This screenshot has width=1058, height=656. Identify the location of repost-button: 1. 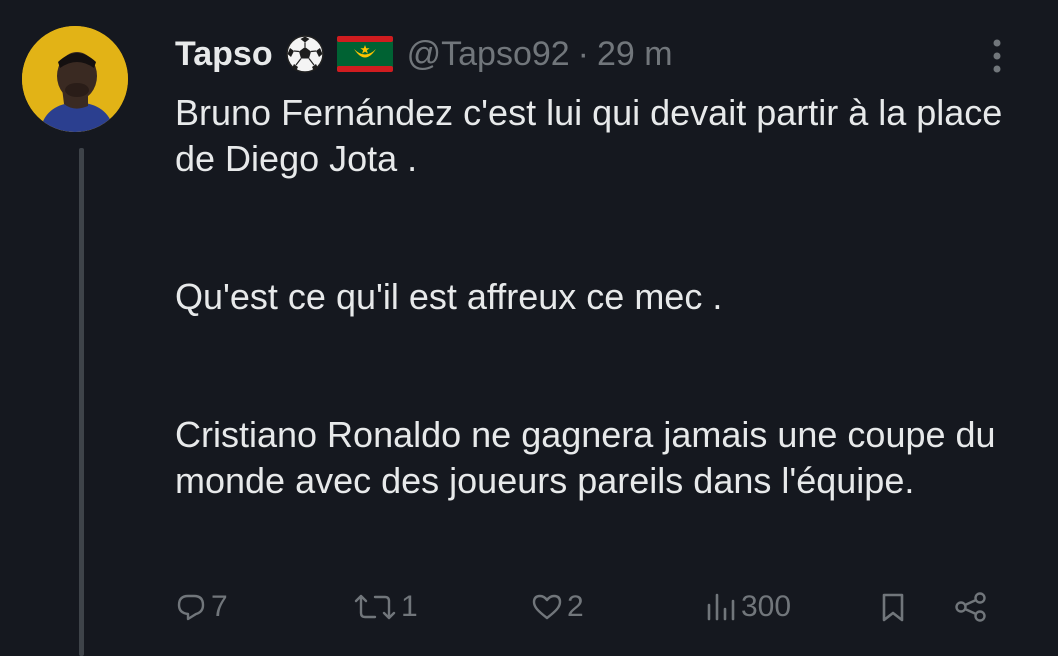
(385, 607).